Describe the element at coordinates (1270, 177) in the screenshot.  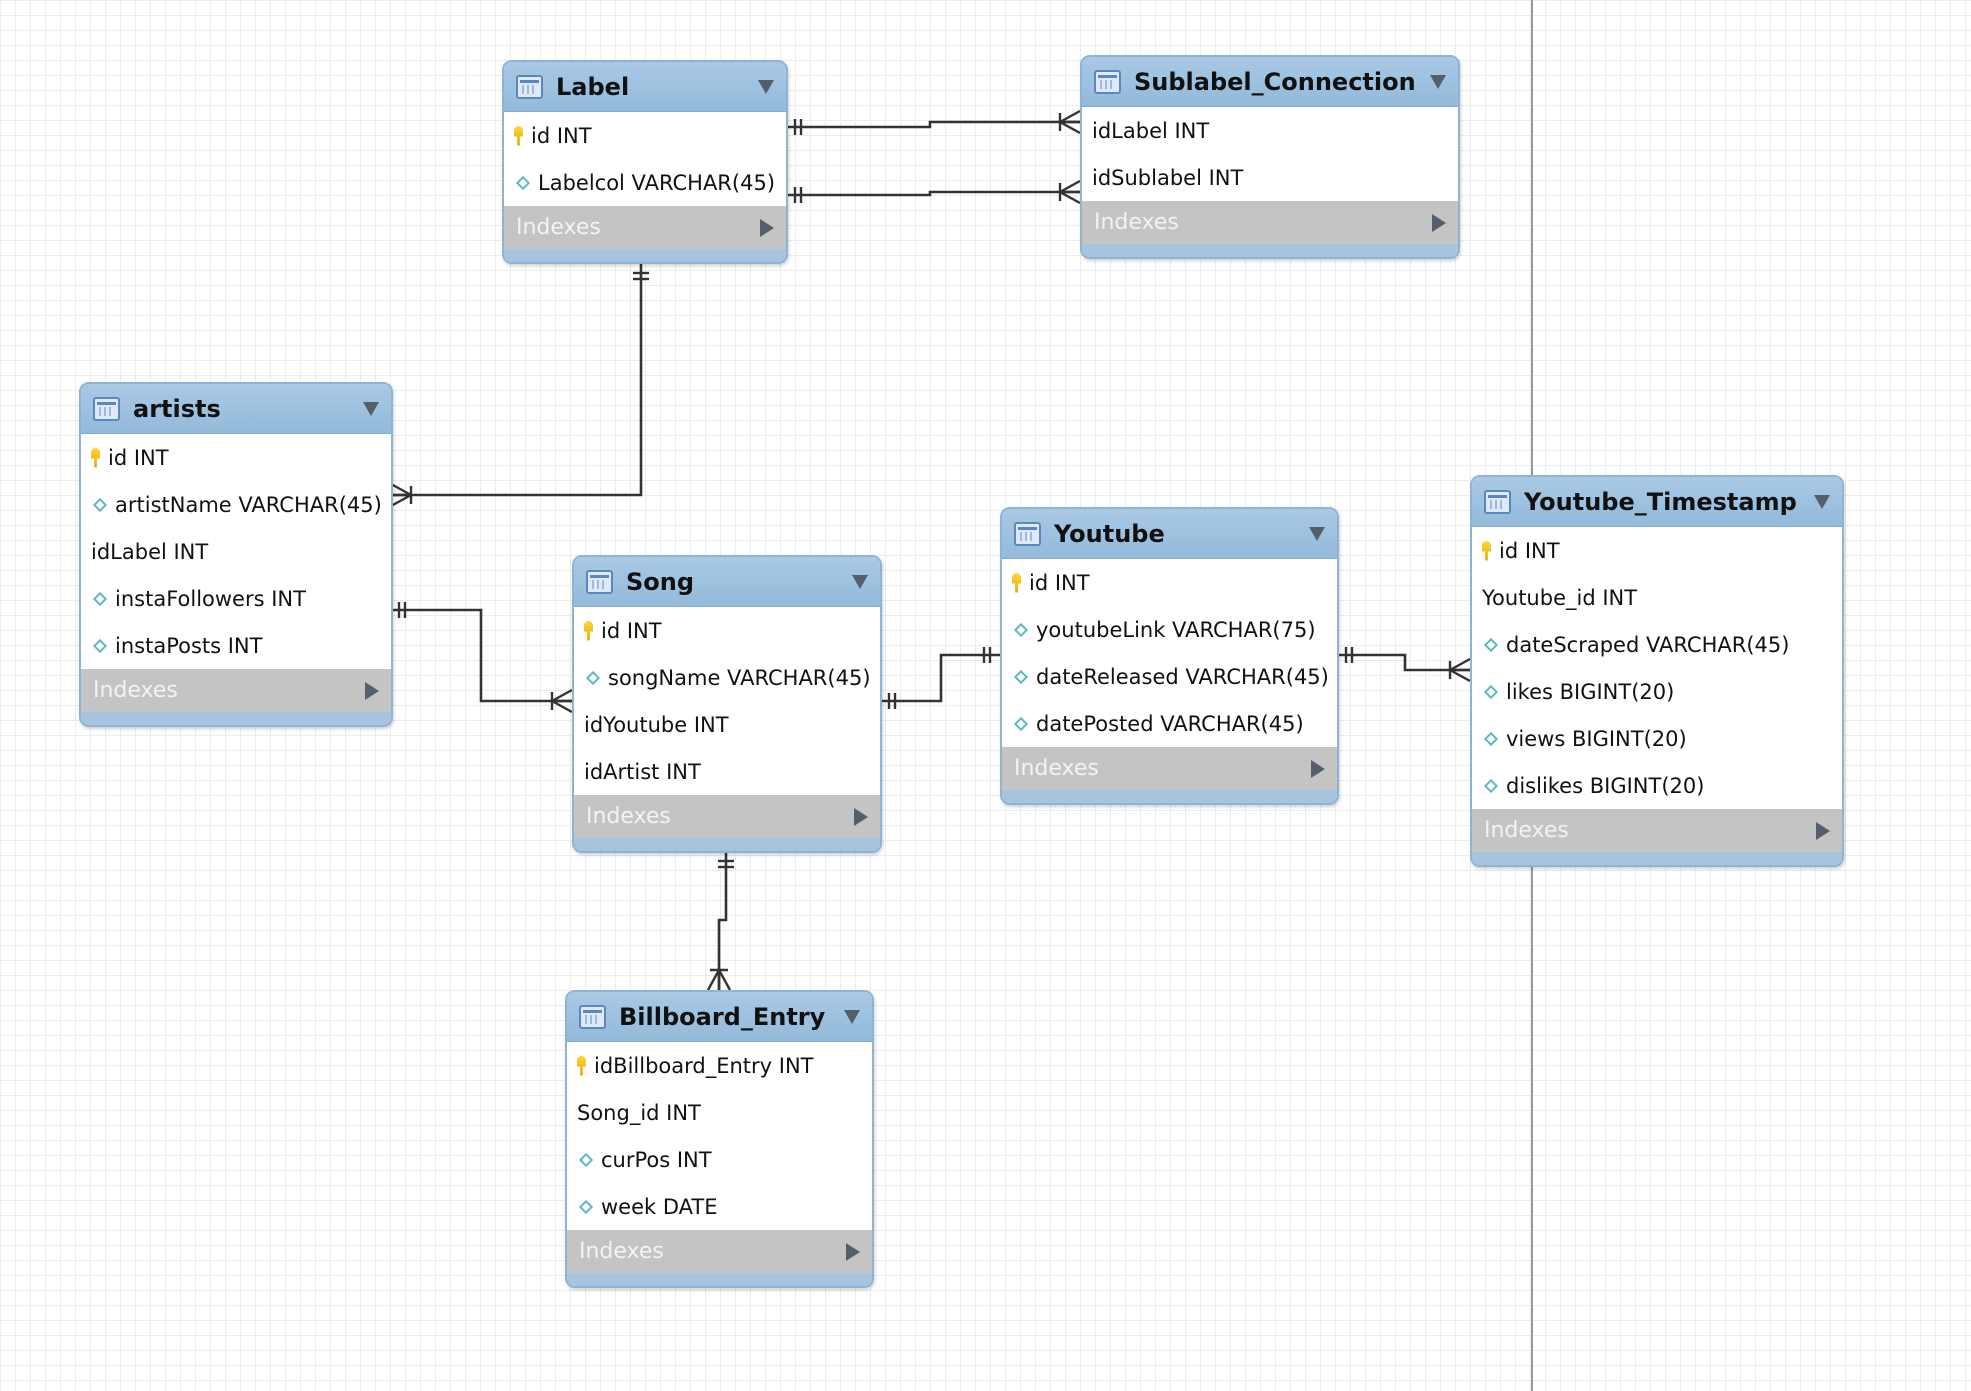
I see `column-row: idSublabel INT` at that location.